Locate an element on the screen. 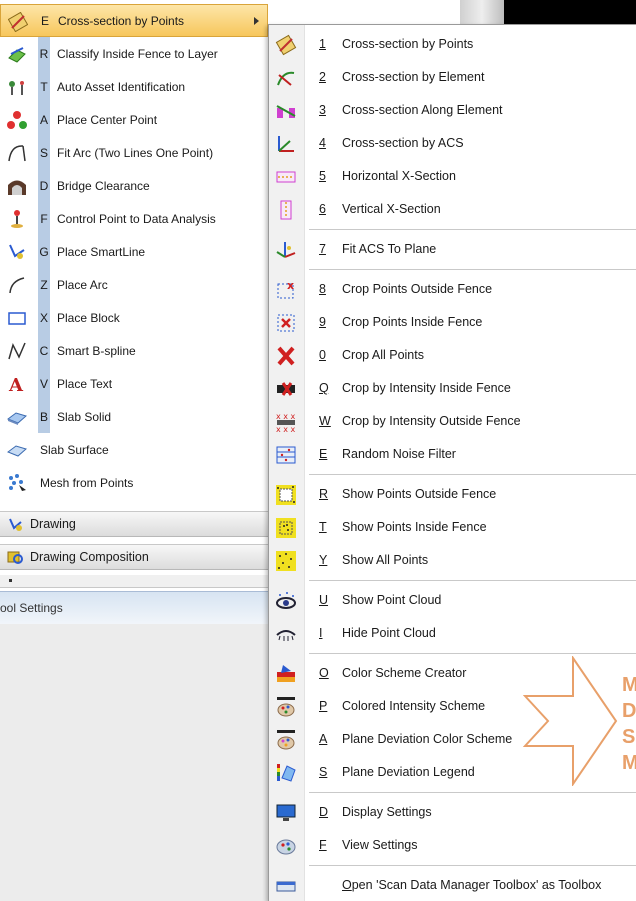 The width and height of the screenshot is (636, 901). menu-item-display-settings: D Display Settings is located at coordinates (452, 812).